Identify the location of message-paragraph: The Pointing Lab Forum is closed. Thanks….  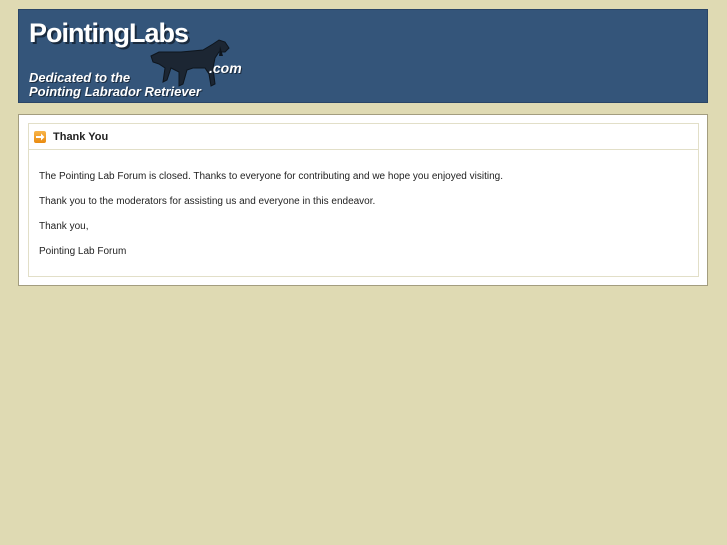
(271, 176).